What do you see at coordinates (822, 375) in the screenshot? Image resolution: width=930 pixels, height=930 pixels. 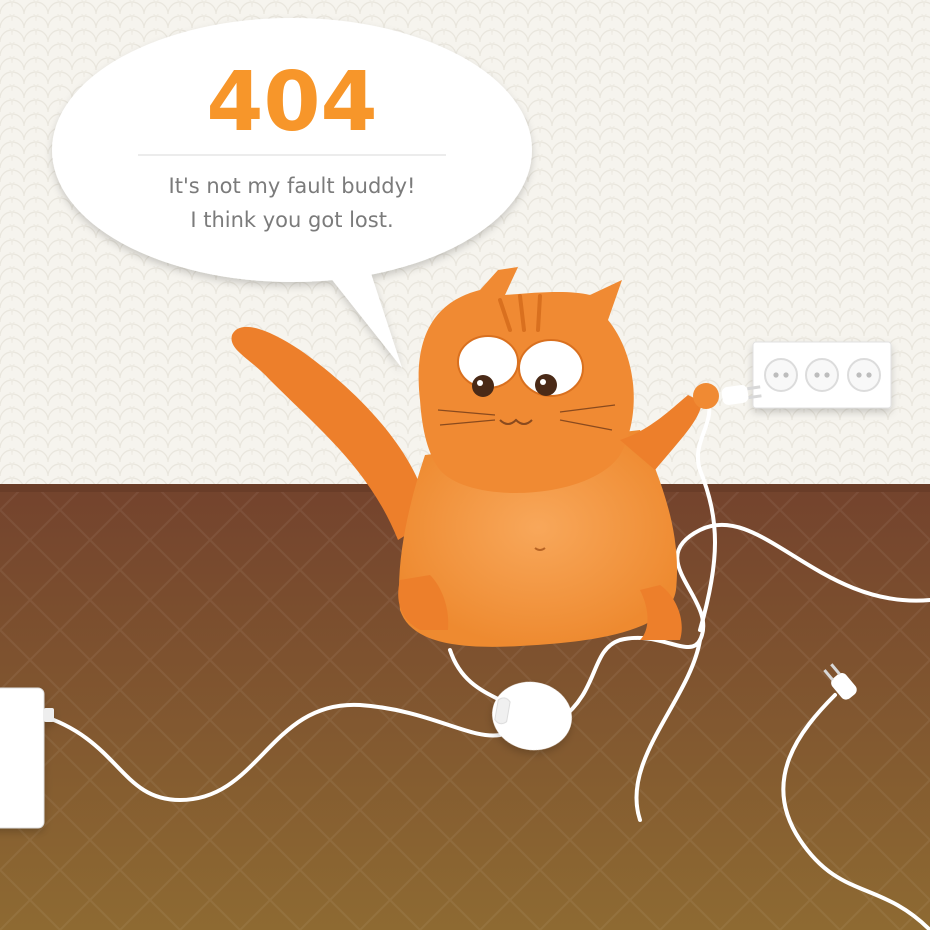 I see `wall-socket-icon` at bounding box center [822, 375].